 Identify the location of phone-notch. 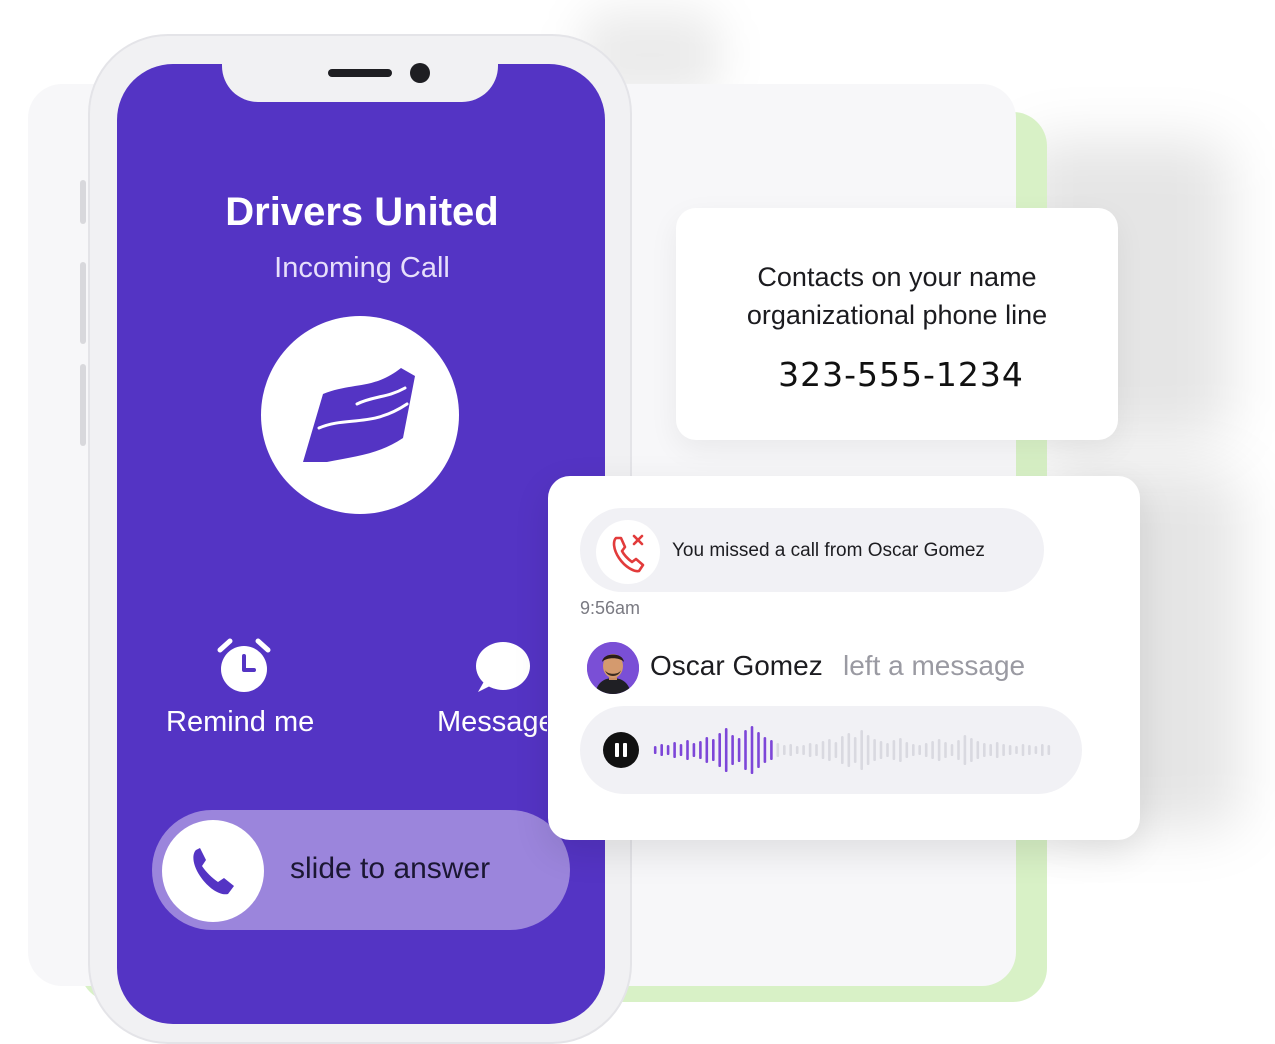
(360, 80).